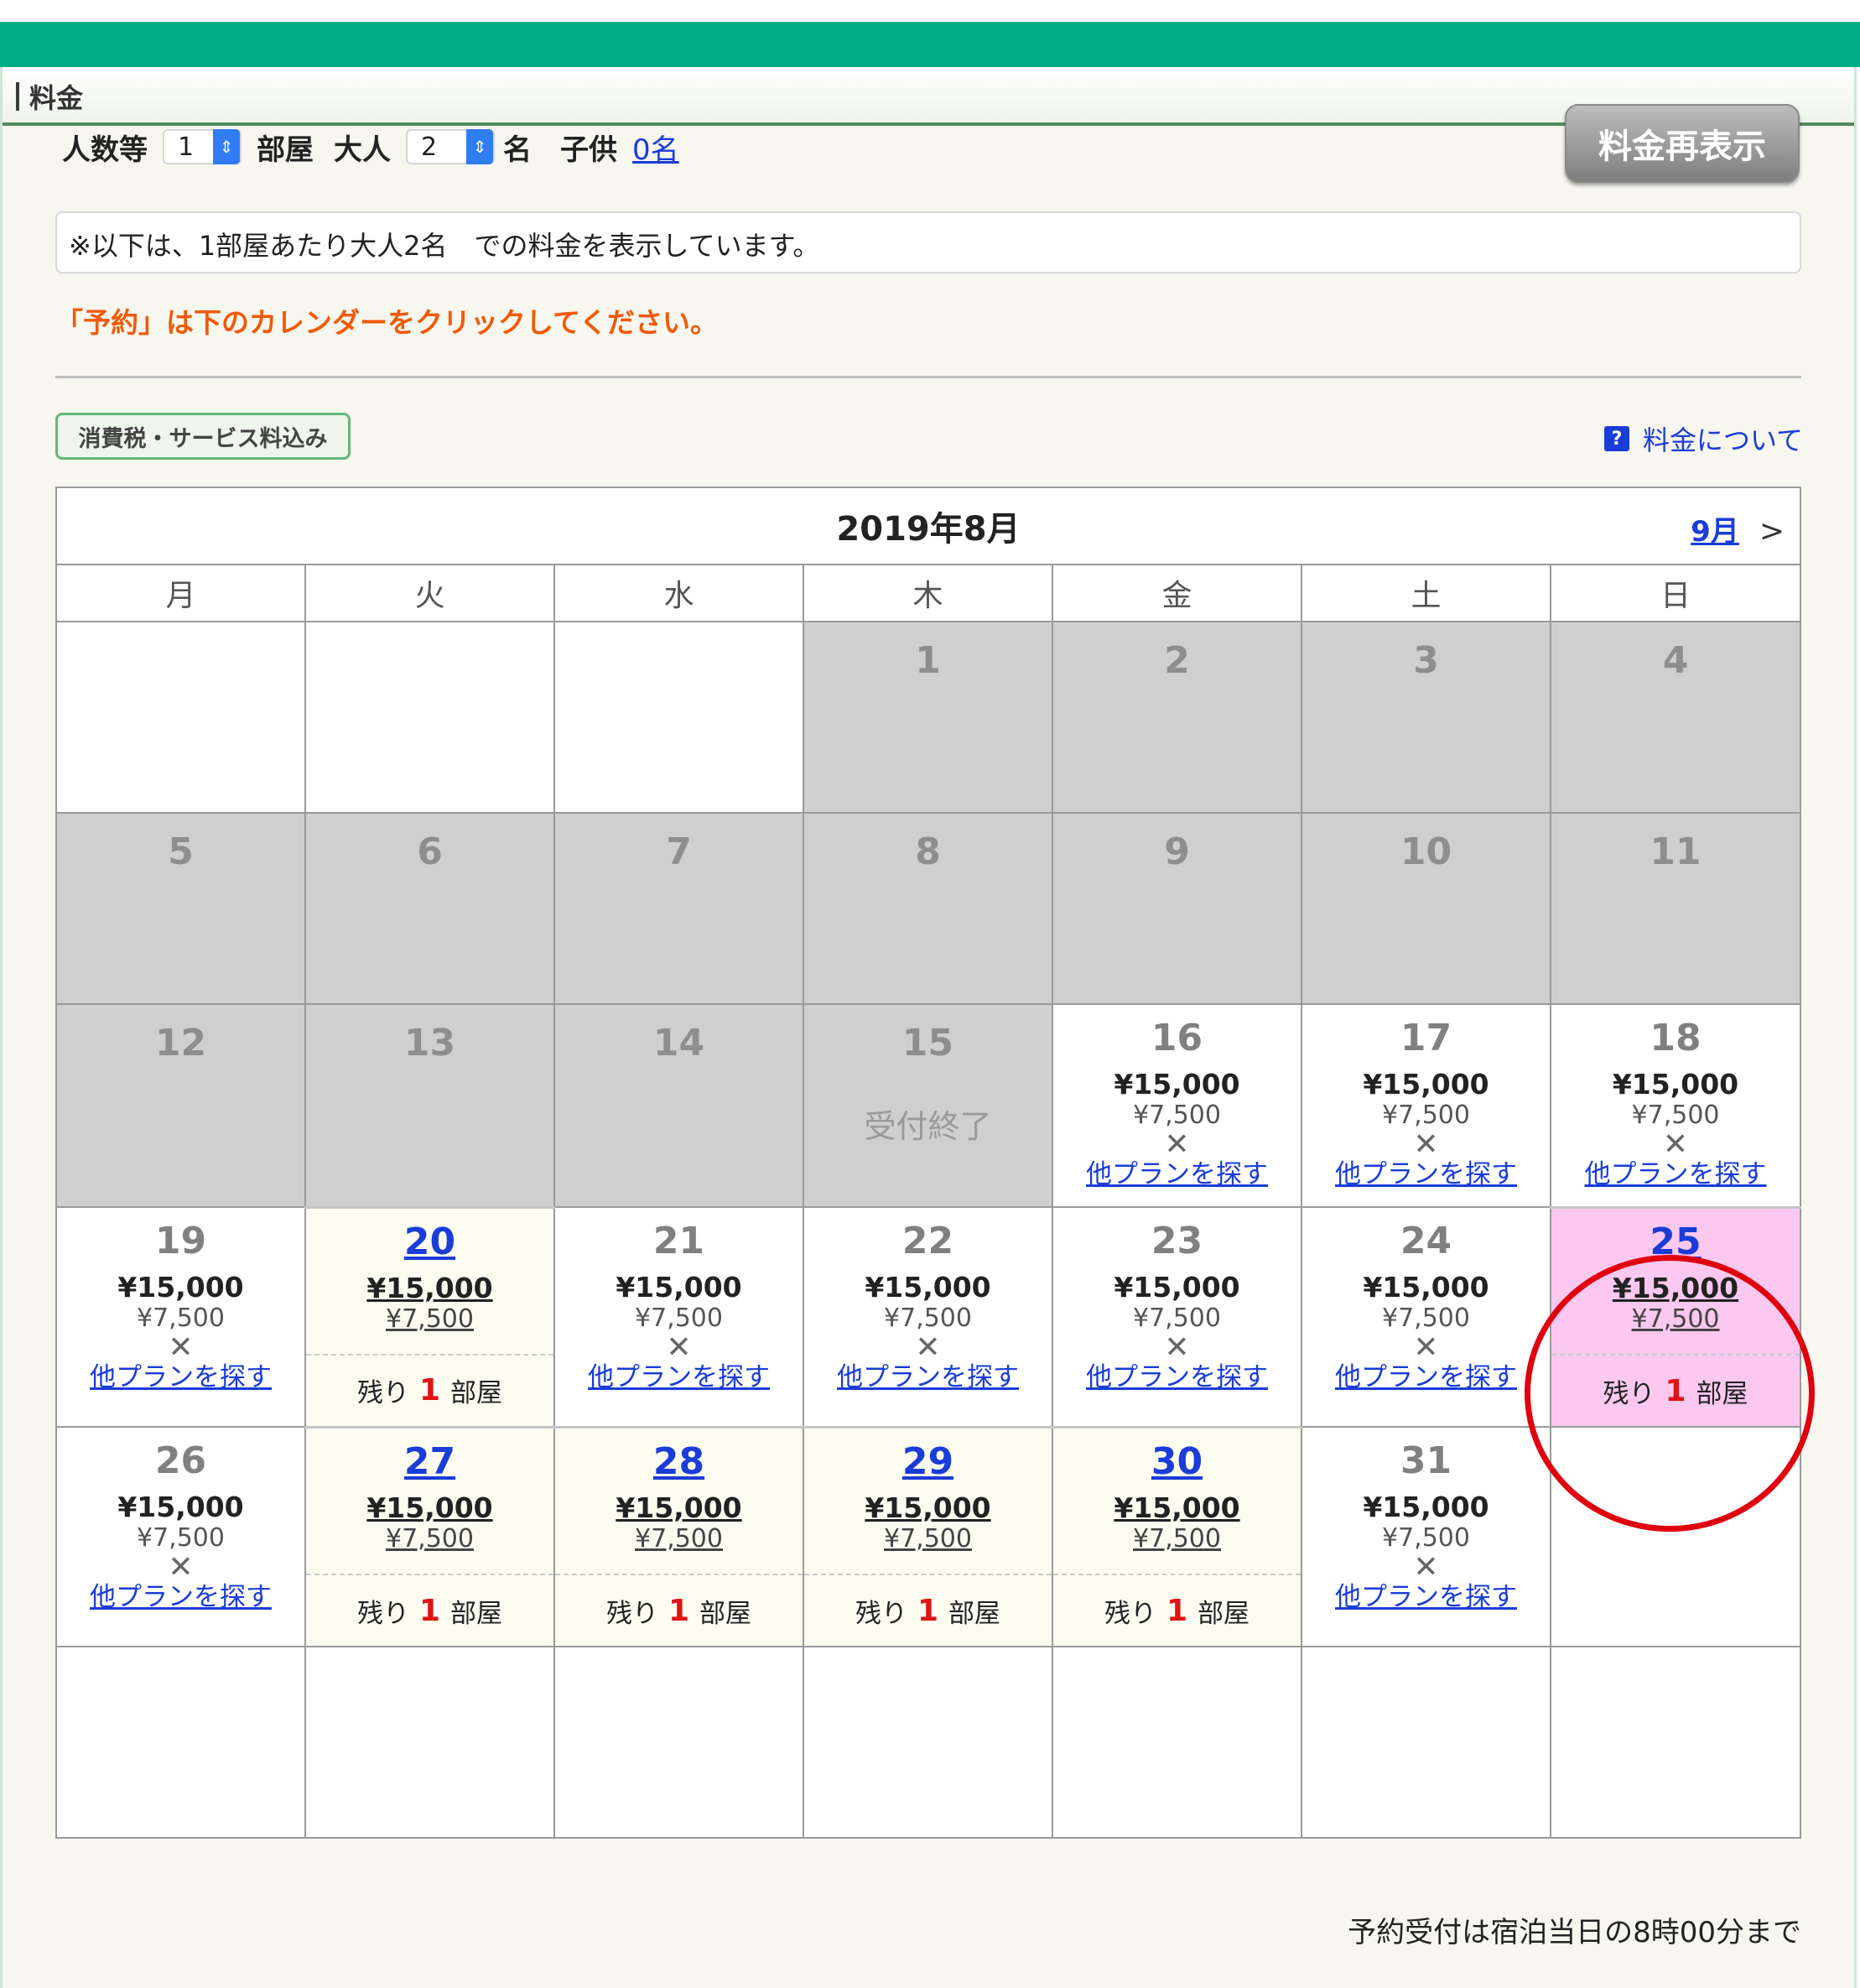 The image size is (1860, 1988). I want to click on section-title: 料金, so click(56, 98).